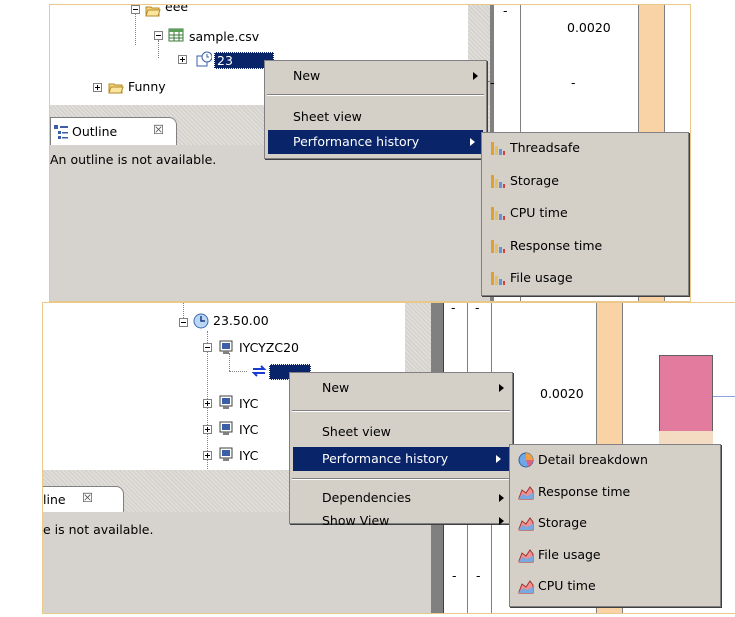  Describe the element at coordinates (147, 86) in the screenshot. I see `tree-item-funny: Funny` at that location.